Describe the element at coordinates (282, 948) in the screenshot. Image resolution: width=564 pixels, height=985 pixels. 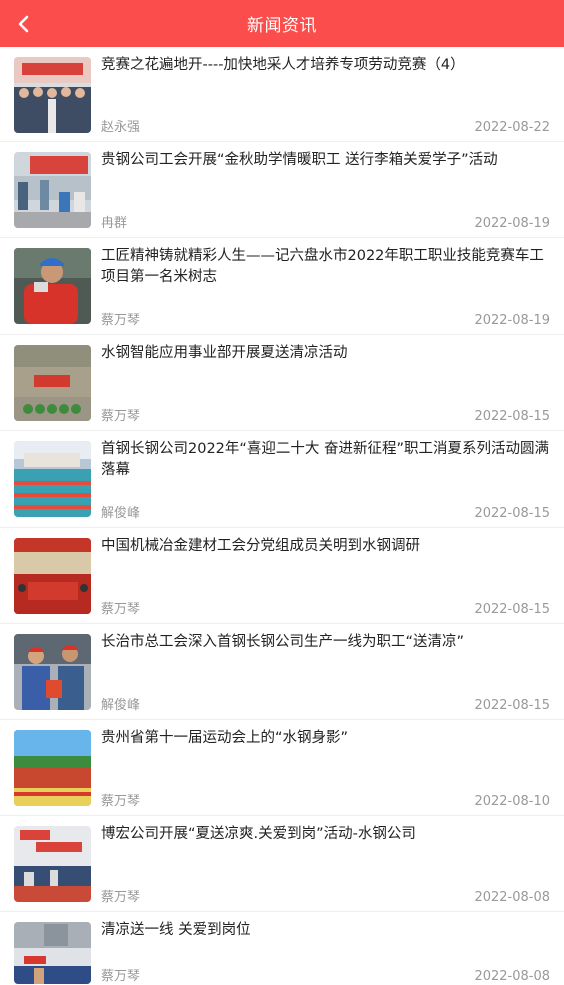
I see `news-item: 清凉送一线 关爱到岗位 蔡万琴 2022-08-08` at that location.